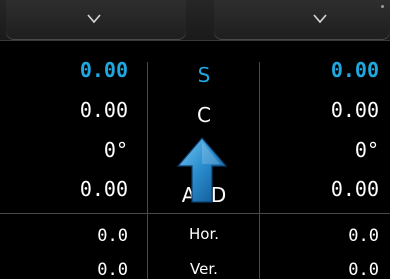 The image size is (393, 279). I want to click on right-vertical-value: 0.0, so click(363, 268).